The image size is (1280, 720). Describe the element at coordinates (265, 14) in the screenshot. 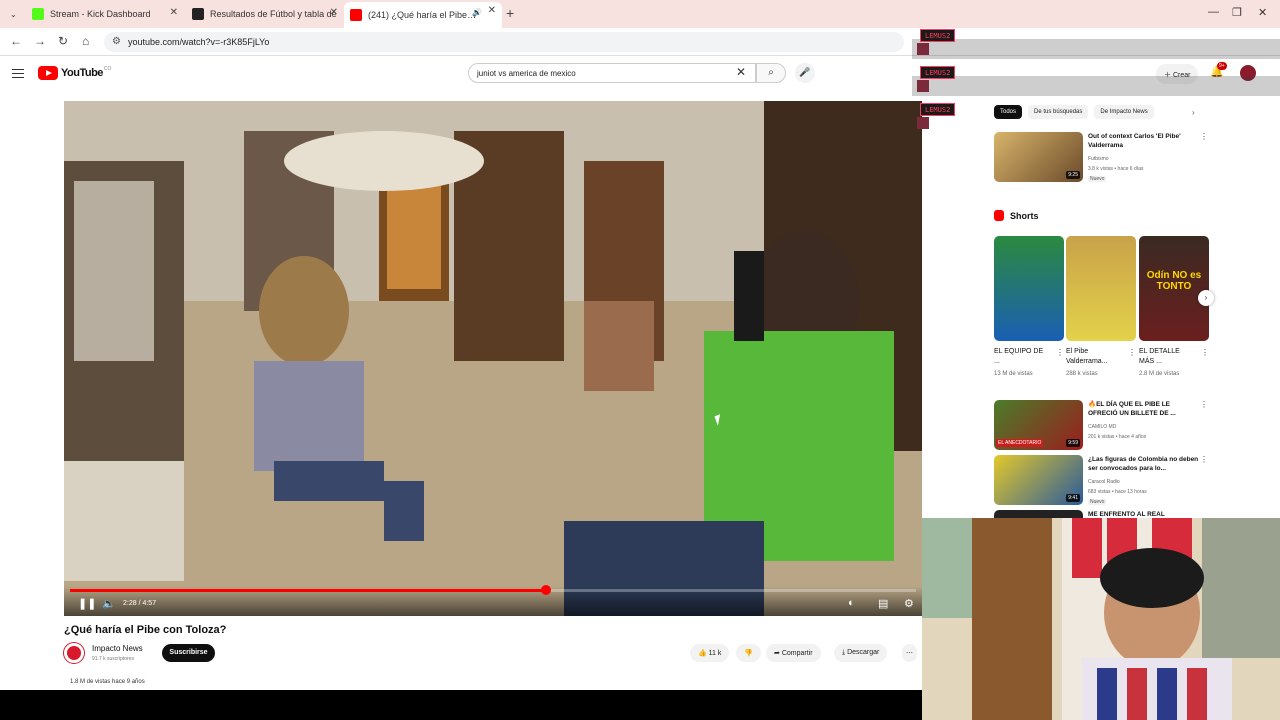

I see `tab-resultados: Resultados de Fútbol y tabla de ✕` at that location.